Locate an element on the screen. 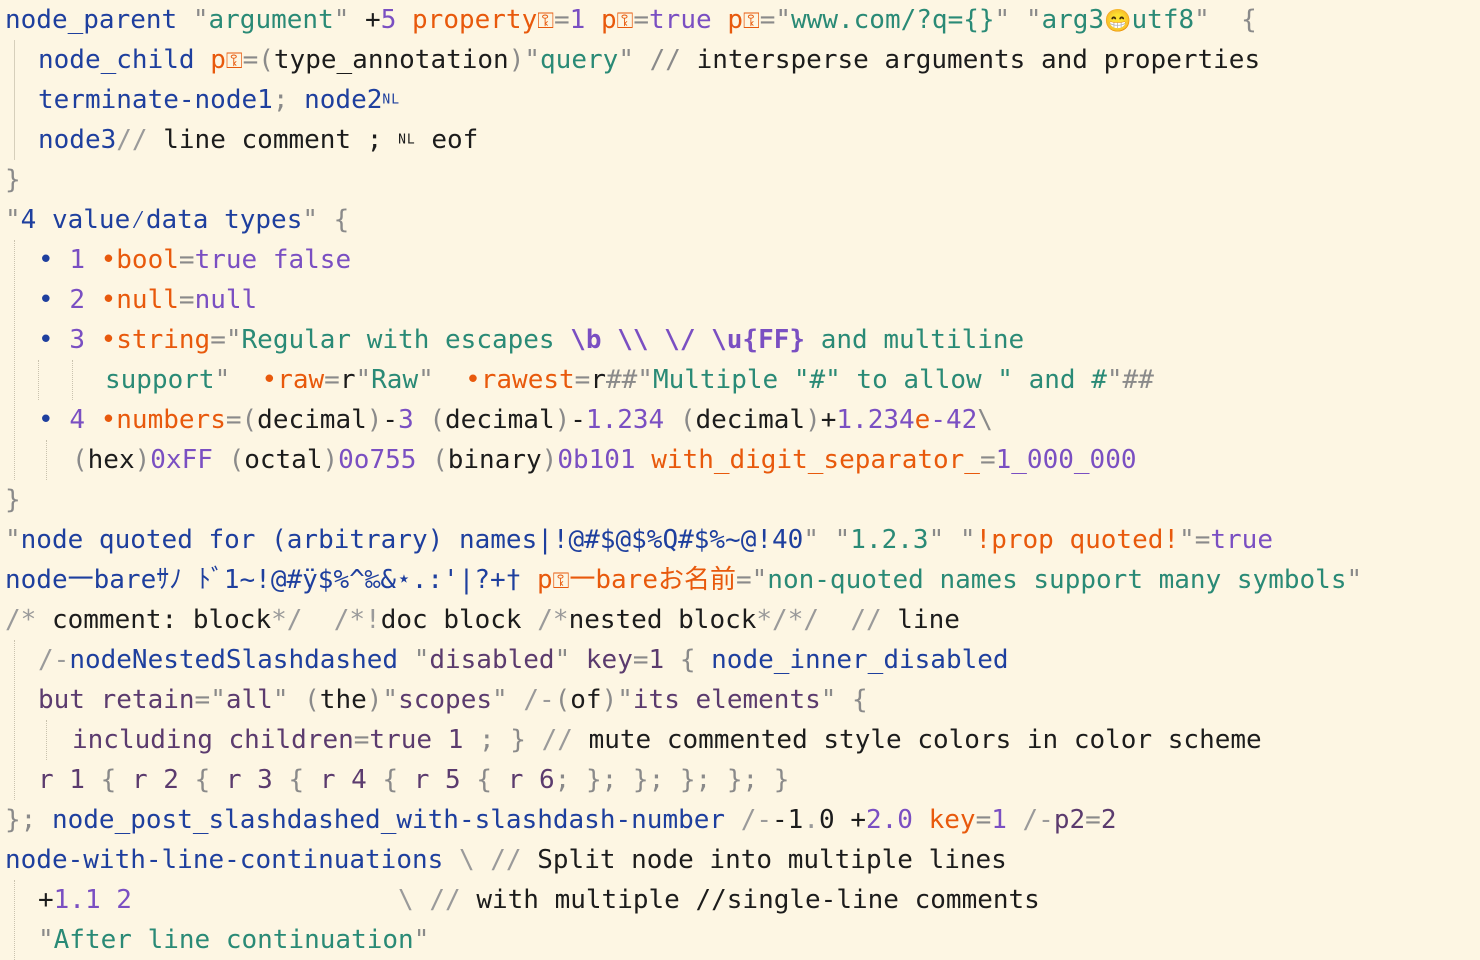 This screenshot has height=960, width=1480. code-token: \ // is located at coordinates (498, 860).